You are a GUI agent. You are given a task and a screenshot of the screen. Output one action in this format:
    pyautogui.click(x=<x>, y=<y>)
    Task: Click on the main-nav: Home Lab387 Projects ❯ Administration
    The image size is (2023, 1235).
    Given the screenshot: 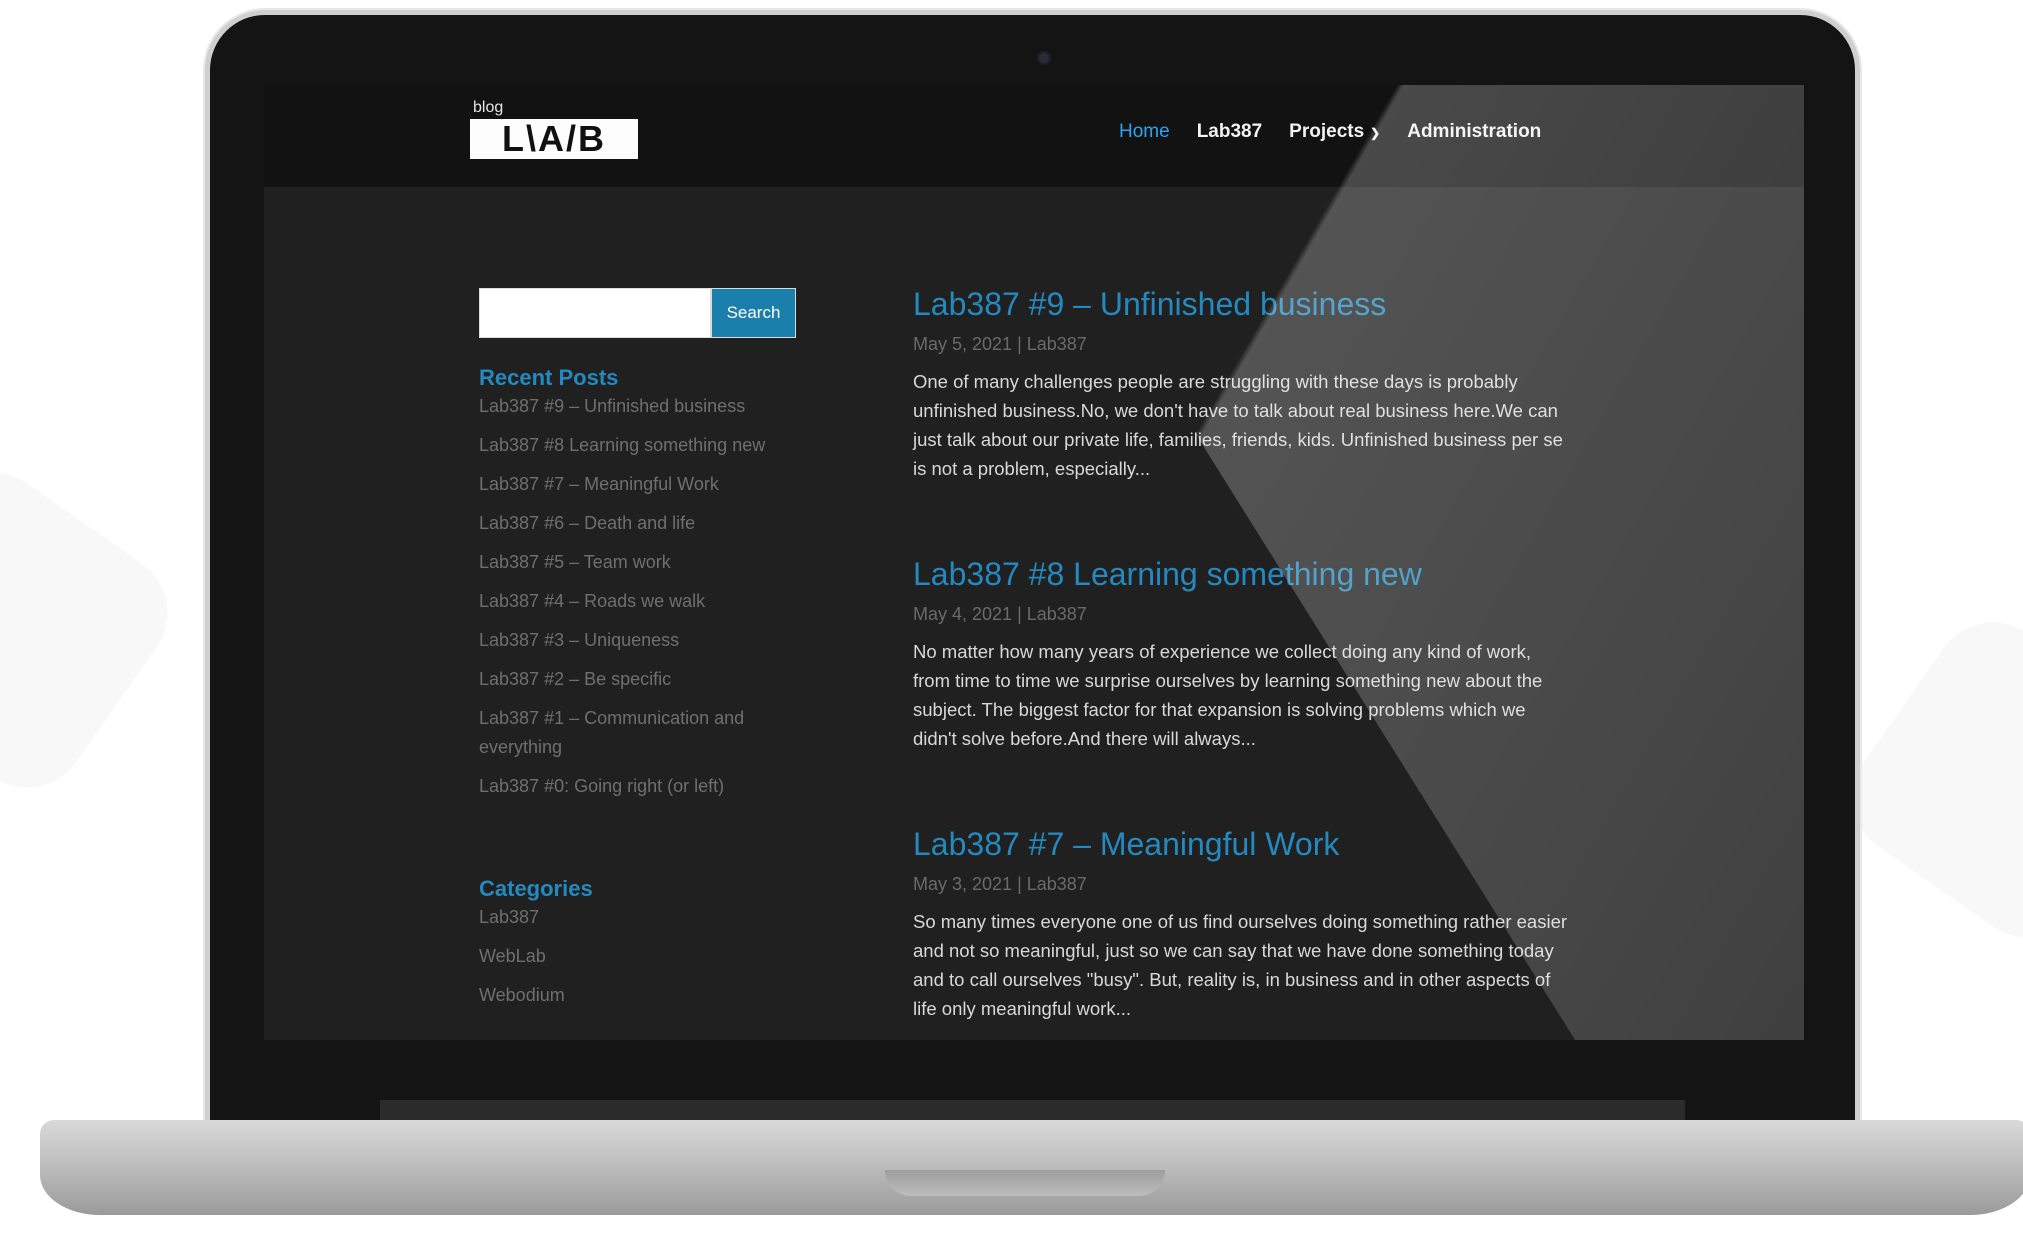 What is the action you would take?
    pyautogui.click(x=1330, y=132)
    